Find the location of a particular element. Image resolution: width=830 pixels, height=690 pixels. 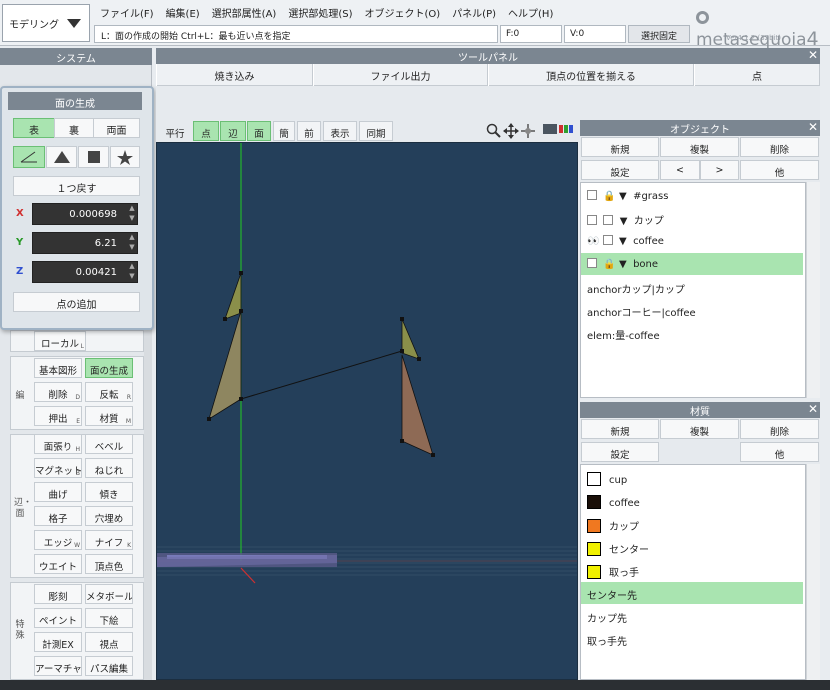

x-value-field: 0.000698 is located at coordinates (85, 214).